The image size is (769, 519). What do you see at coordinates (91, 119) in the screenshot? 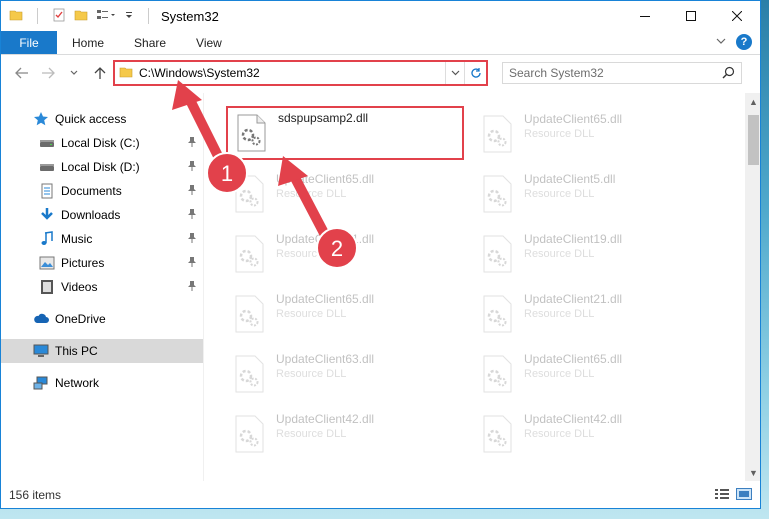
I see `sidebar-item-label: Quick access` at bounding box center [91, 119].